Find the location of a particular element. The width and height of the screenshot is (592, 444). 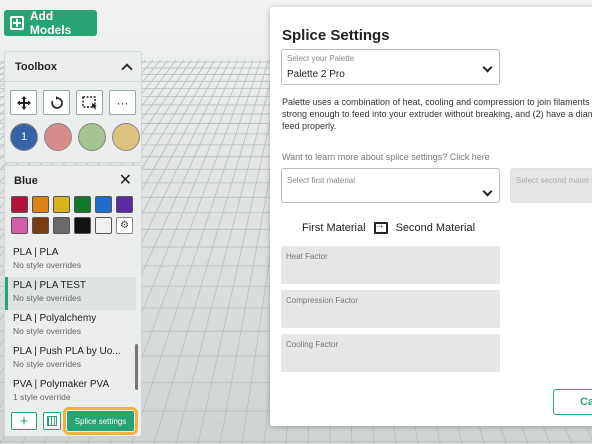

rotate-tool-button is located at coordinates (56, 102).